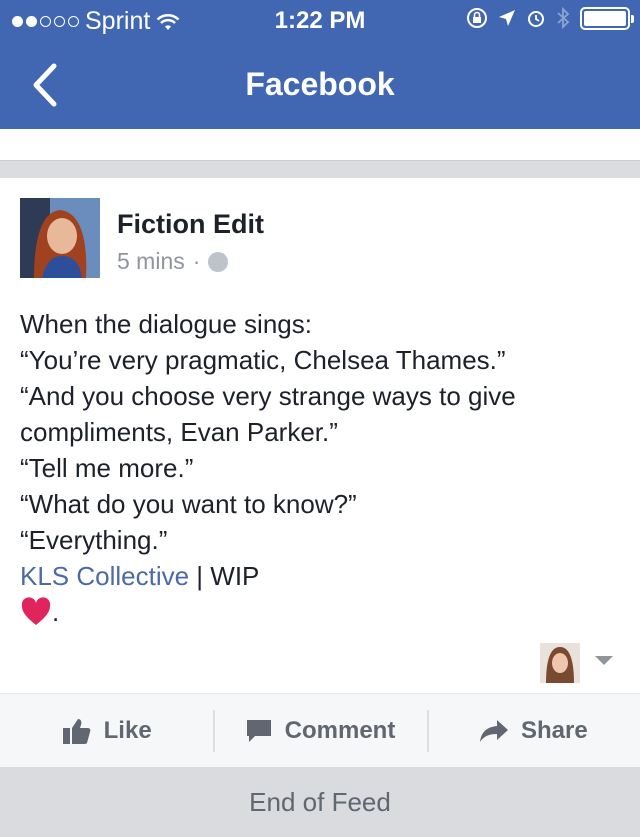  Describe the element at coordinates (56, 612) in the screenshot. I see `heart-suffix: .` at that location.